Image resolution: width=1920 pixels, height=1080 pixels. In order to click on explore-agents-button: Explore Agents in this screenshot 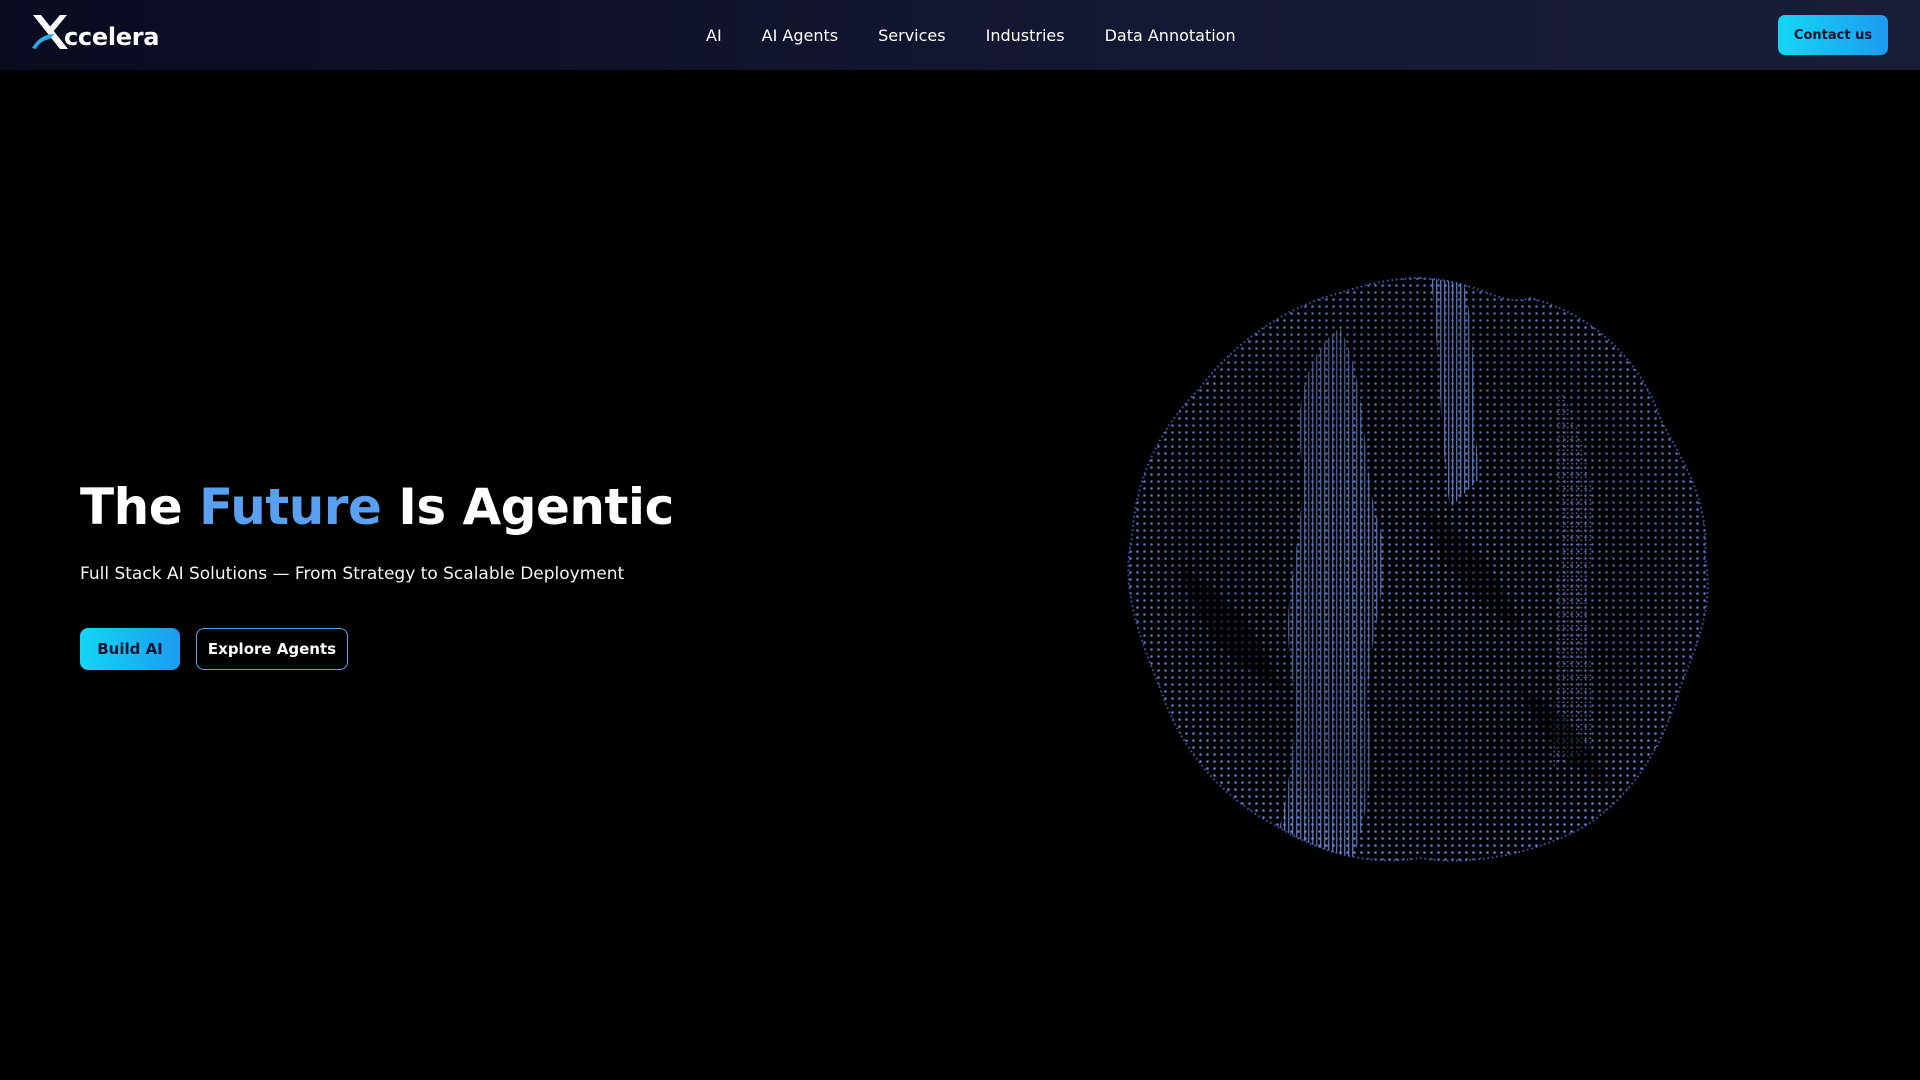, I will do `click(272, 649)`.